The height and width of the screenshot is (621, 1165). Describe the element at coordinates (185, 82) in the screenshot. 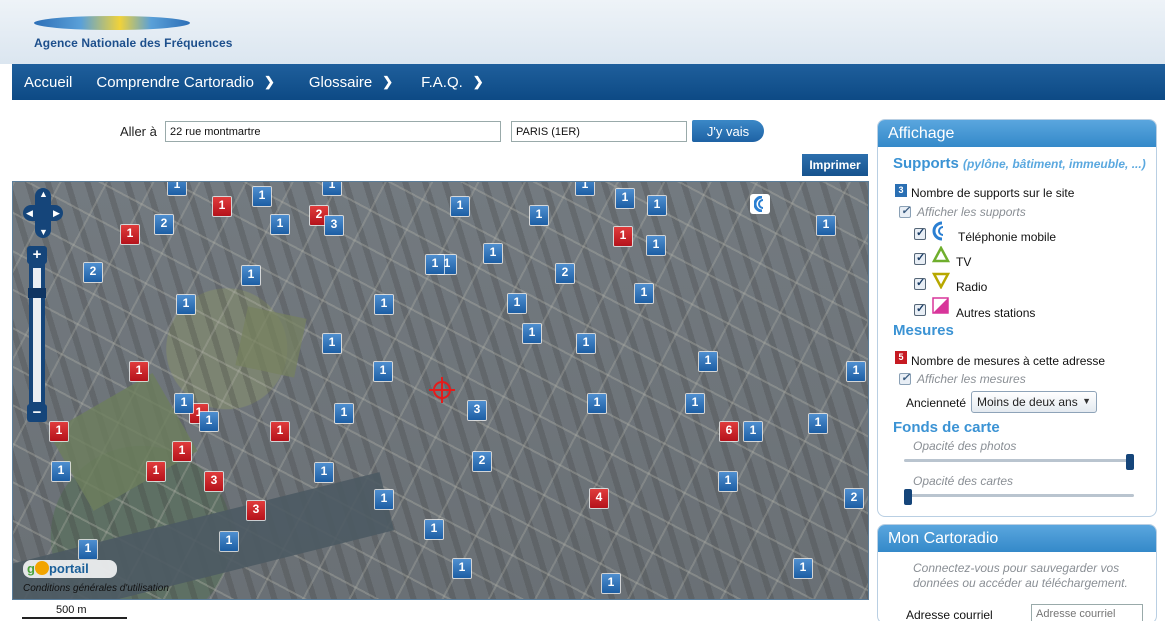

I see `nav-item-comprendre: Comprendre Cartoradio ❯` at that location.